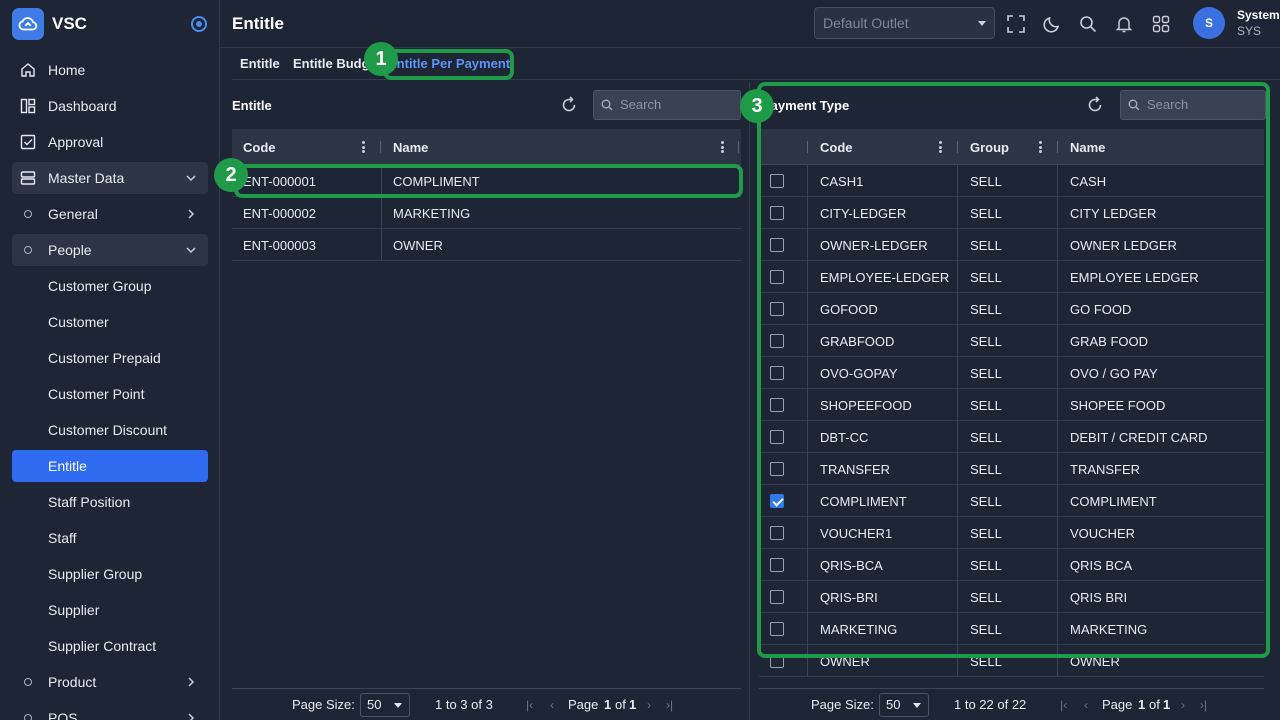  What do you see at coordinates (110, 214) in the screenshot?
I see `sidebar-item-general: General` at bounding box center [110, 214].